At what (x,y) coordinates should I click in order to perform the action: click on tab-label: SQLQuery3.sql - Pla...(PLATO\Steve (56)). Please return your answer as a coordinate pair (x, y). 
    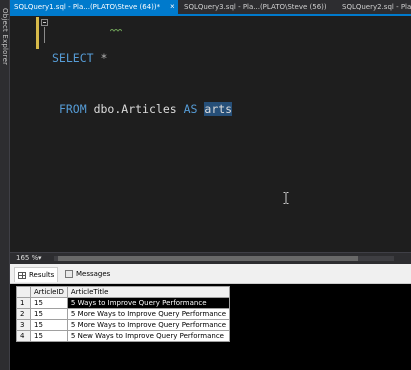
    Looking at the image, I should click on (255, 7).